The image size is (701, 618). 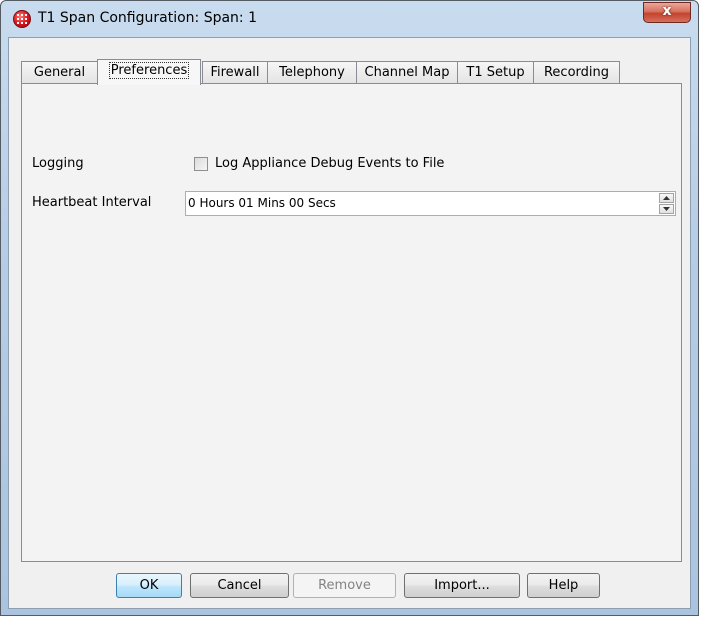 I want to click on spinner-down-icon, so click(x=666, y=209).